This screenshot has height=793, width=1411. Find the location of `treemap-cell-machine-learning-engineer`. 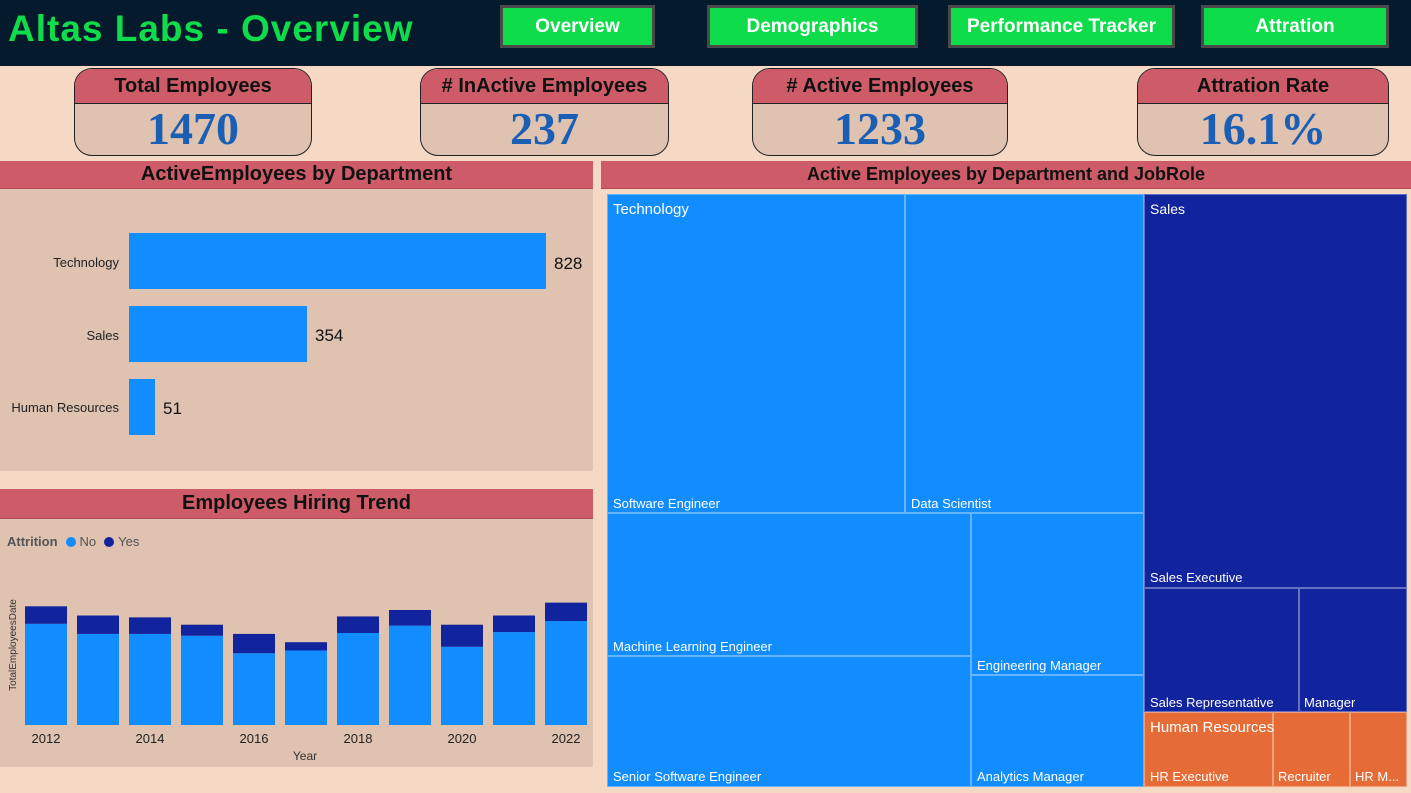

treemap-cell-machine-learning-engineer is located at coordinates (789, 584).